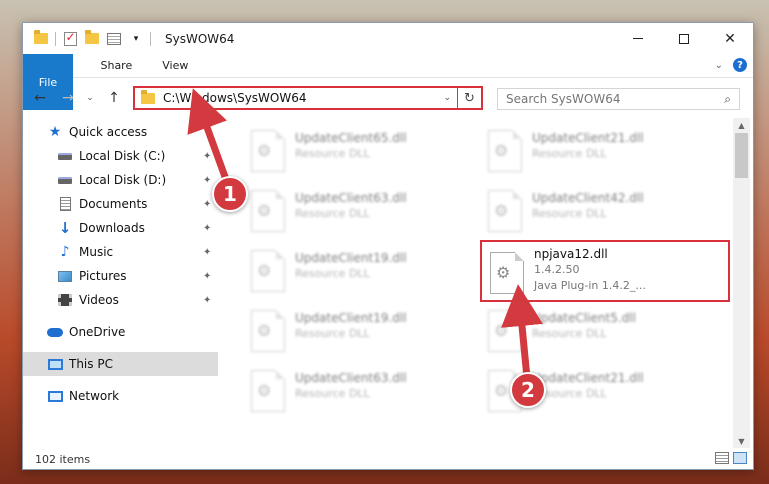  I want to click on sidebar-item-documents: Documents ✦, so click(120, 204).